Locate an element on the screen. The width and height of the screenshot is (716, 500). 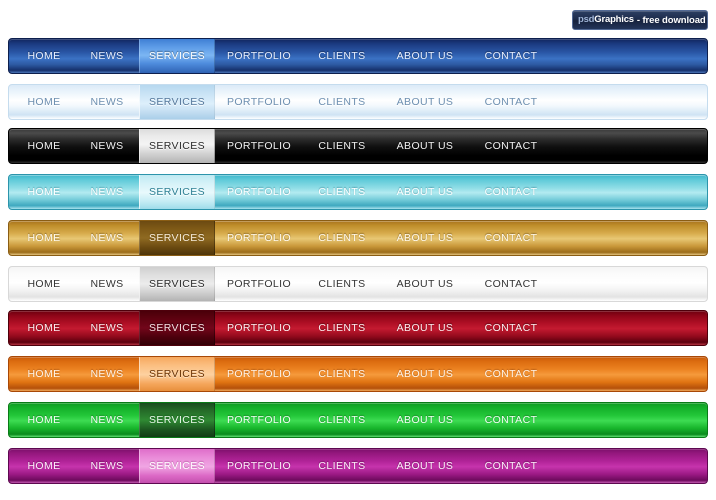
navitem-clients-orange: CLIENTS is located at coordinates (342, 374).